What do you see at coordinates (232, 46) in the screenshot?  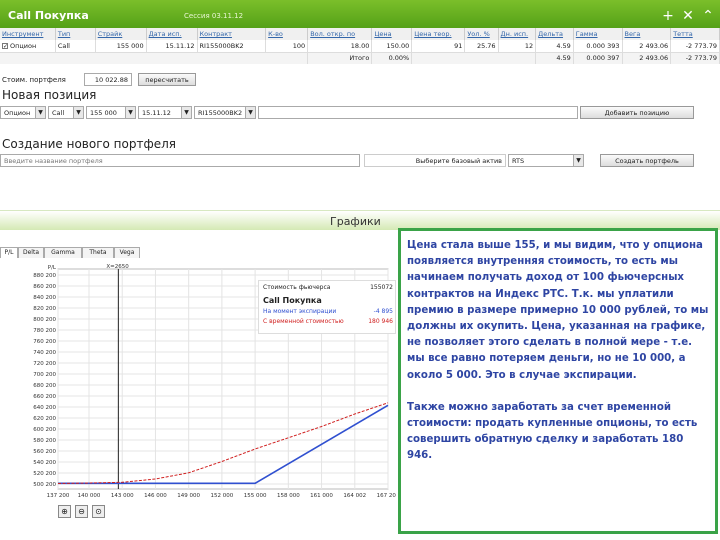 I see `cell: RI155000BK2` at bounding box center [232, 46].